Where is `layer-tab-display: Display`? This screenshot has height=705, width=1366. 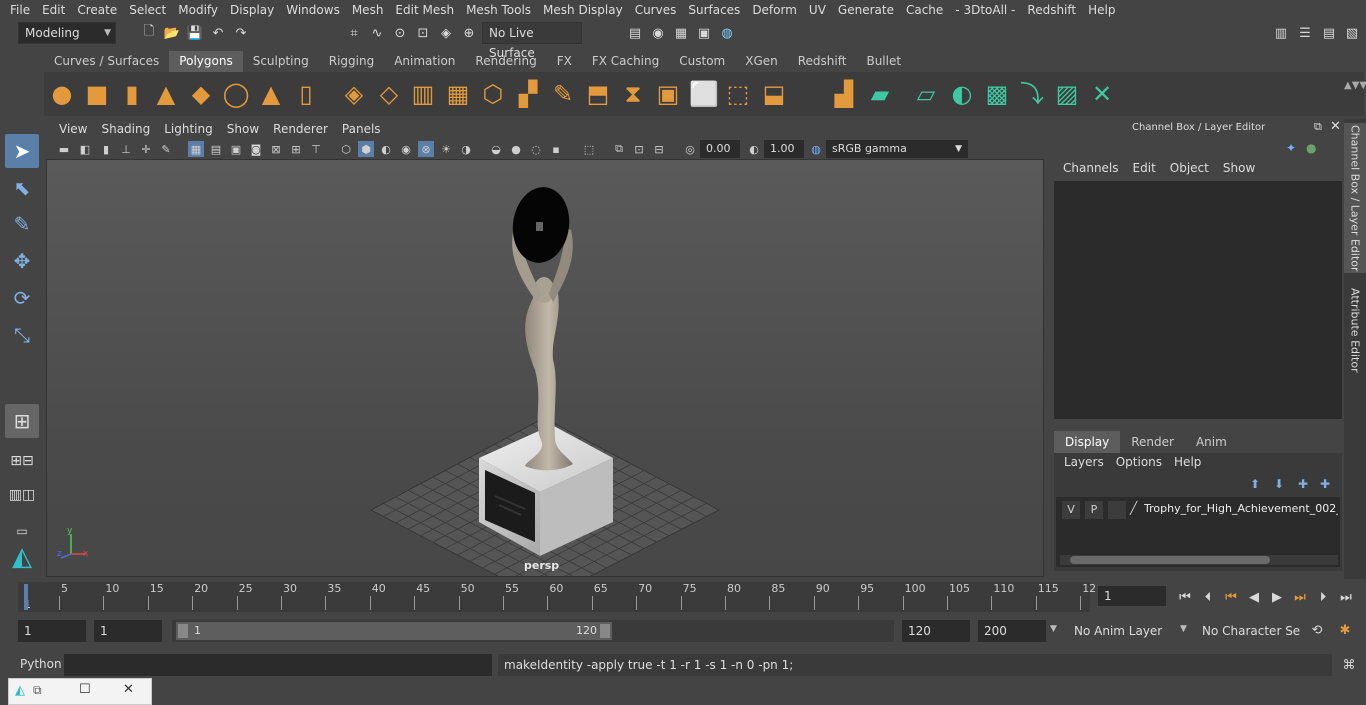 layer-tab-display: Display is located at coordinates (1087, 442).